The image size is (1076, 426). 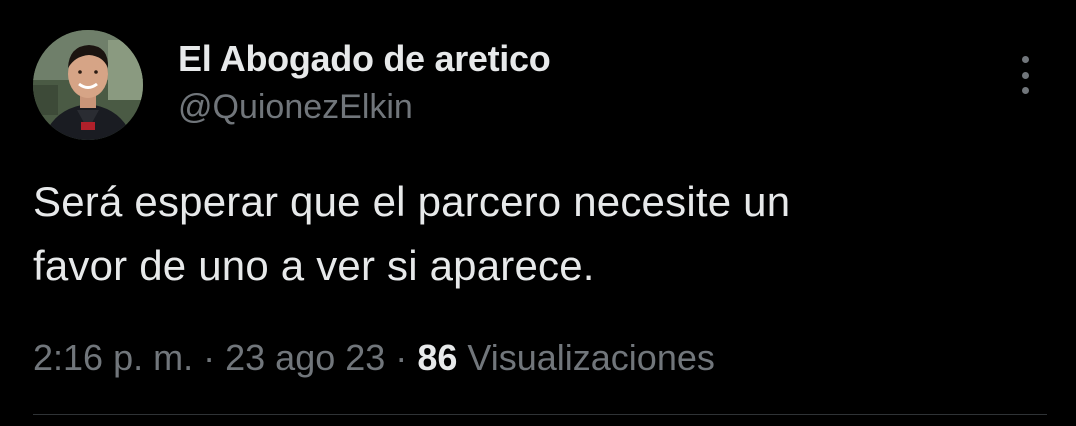 I want to click on divider, so click(x=540, y=414).